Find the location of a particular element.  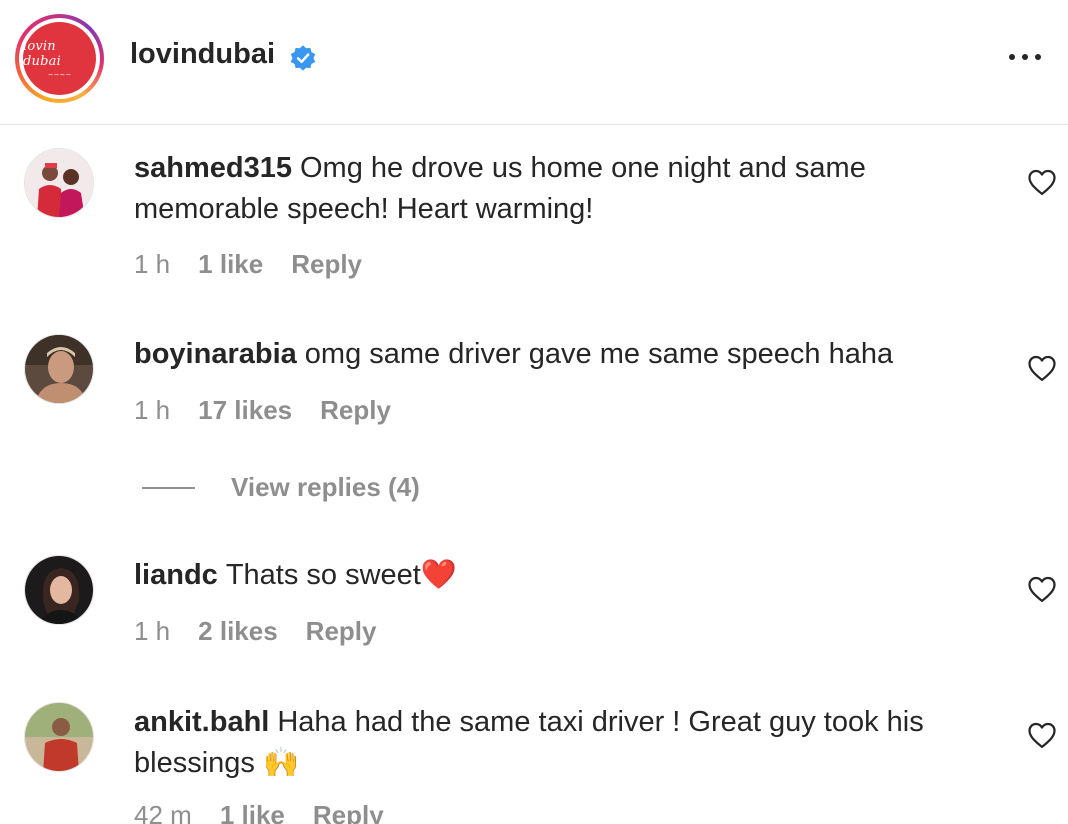

comment-likes: 17 likes is located at coordinates (245, 410).